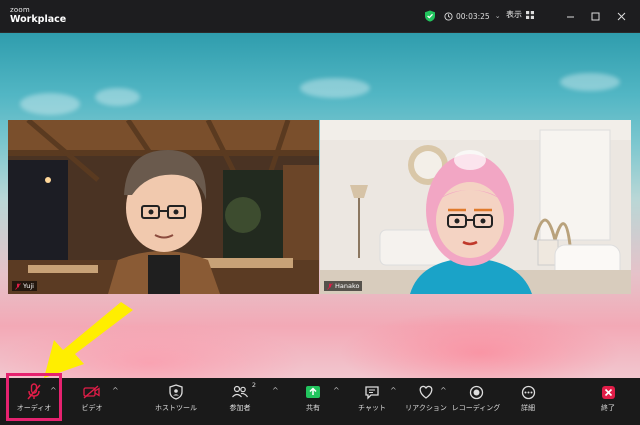 The height and width of the screenshot is (425, 640). Describe the element at coordinates (313, 392) in the screenshot. I see `share-screen-icon` at that location.